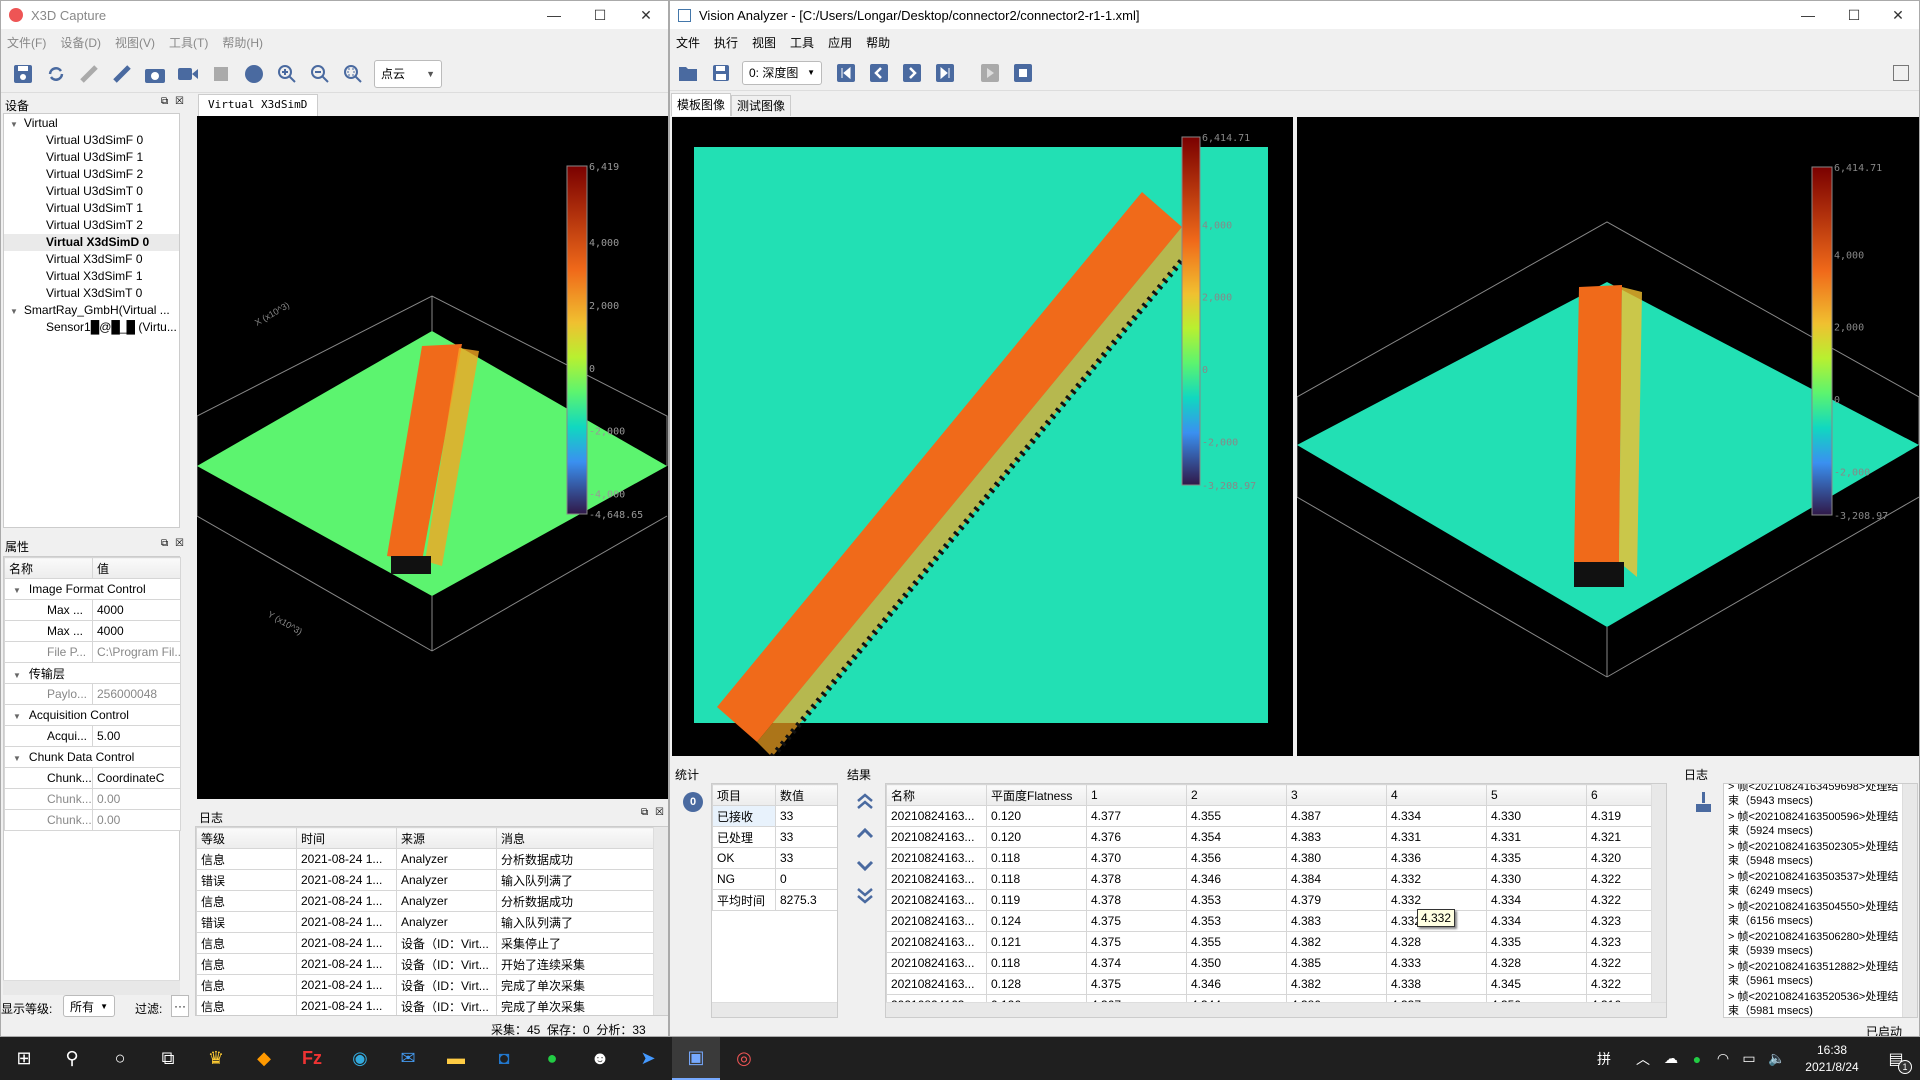 This screenshot has width=1920, height=1080. What do you see at coordinates (91, 208) in the screenshot?
I see `device-item: Virtual U3dSimT 1` at bounding box center [91, 208].